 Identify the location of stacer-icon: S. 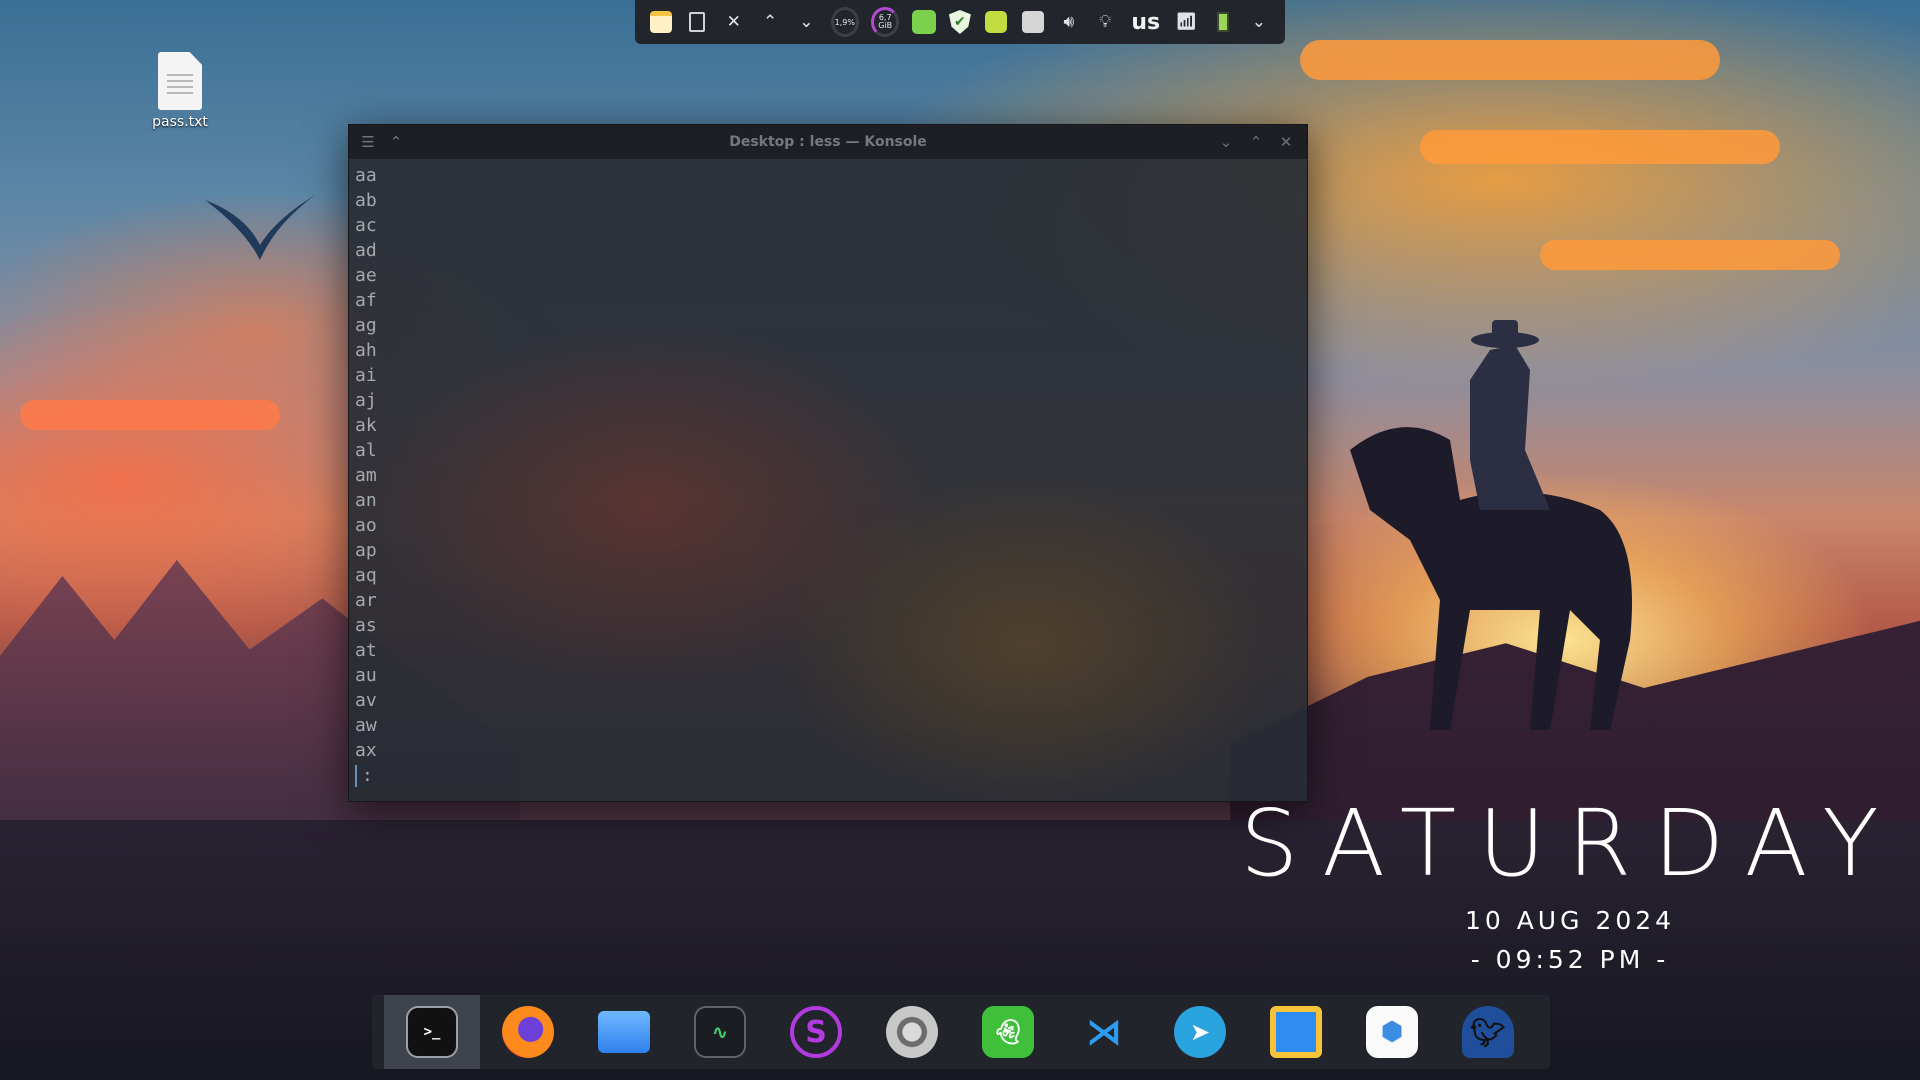
(816, 1032).